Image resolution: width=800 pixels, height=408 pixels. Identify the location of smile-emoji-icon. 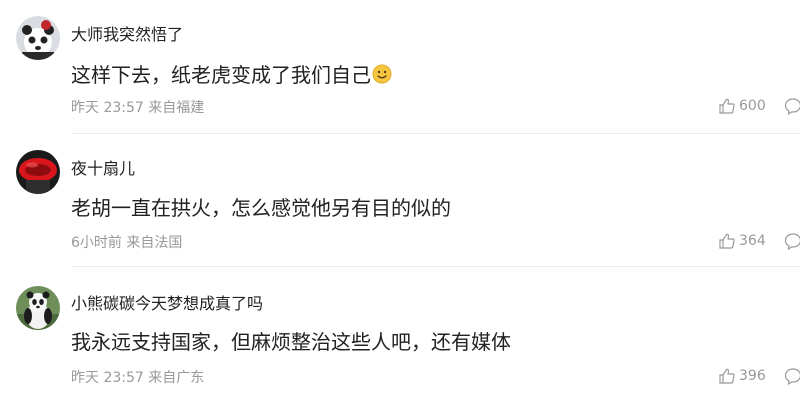
(382, 74).